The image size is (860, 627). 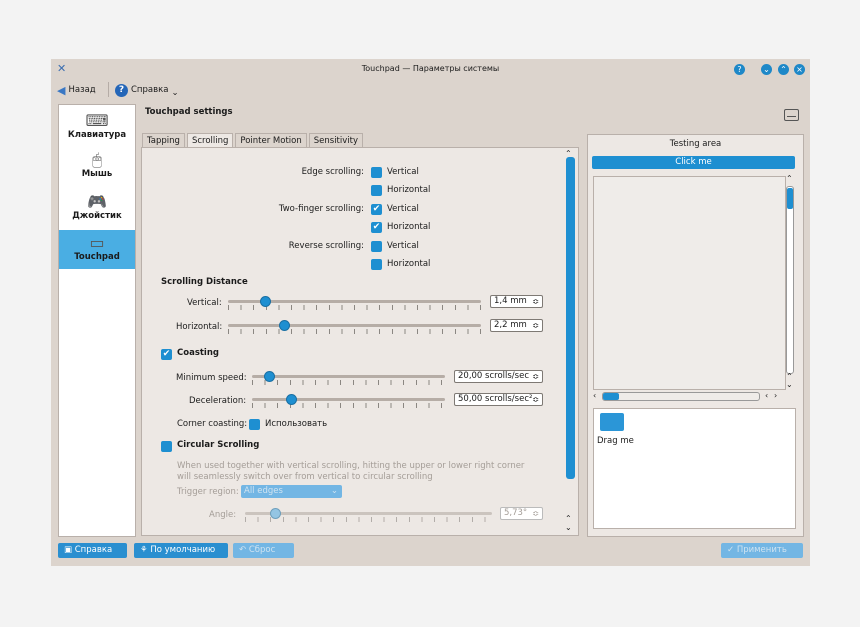 I want to click on trigger-region-label: Trigger region:, so click(x=208, y=492).